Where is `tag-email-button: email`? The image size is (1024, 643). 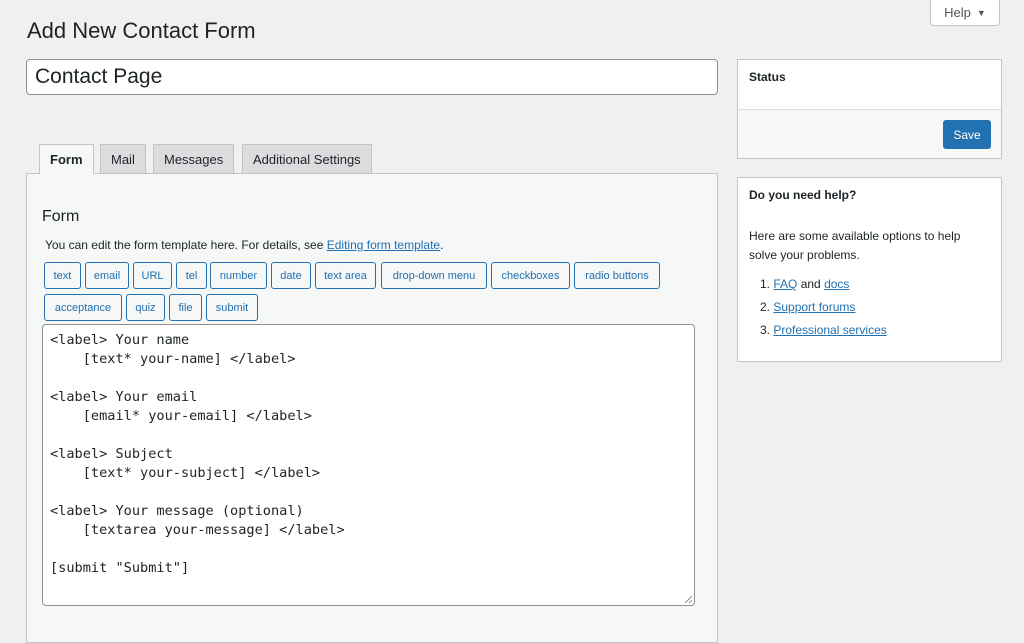 tag-email-button: email is located at coordinates (107, 275).